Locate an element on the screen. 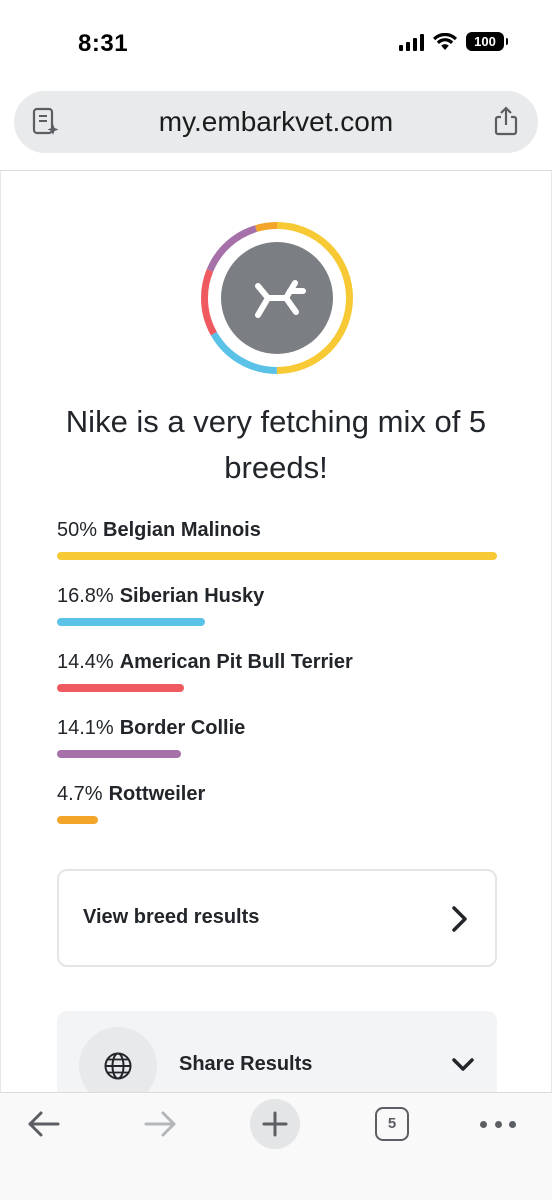 The width and height of the screenshot is (552, 1200). browser-toolbar: 5 is located at coordinates (276, 1146).